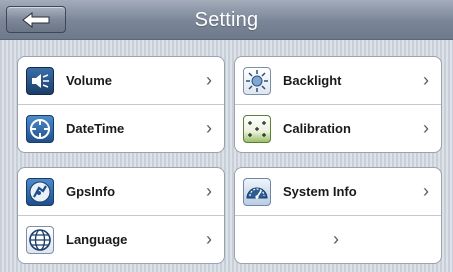  Describe the element at coordinates (121, 81) in the screenshot. I see `menu-item-volume: Volume ›` at that location.